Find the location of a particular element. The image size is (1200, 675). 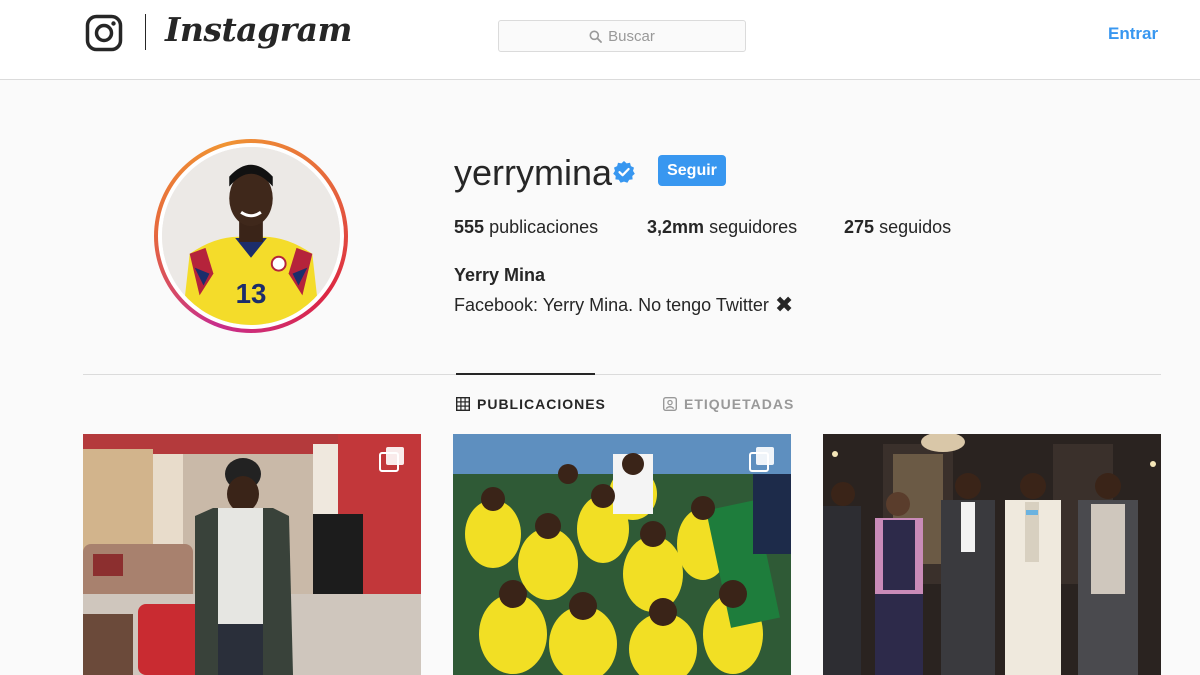

cross-mark-emoji: ✖ is located at coordinates (784, 304).